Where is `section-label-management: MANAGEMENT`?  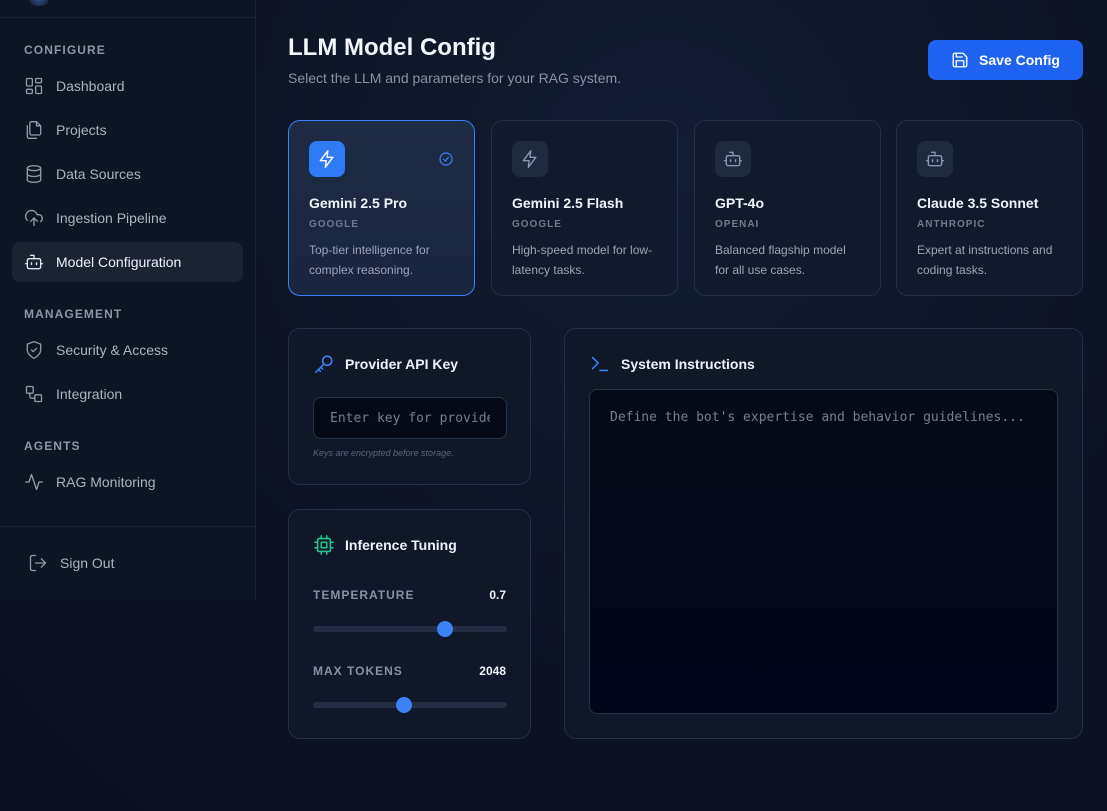
section-label-management: MANAGEMENT is located at coordinates (73, 314).